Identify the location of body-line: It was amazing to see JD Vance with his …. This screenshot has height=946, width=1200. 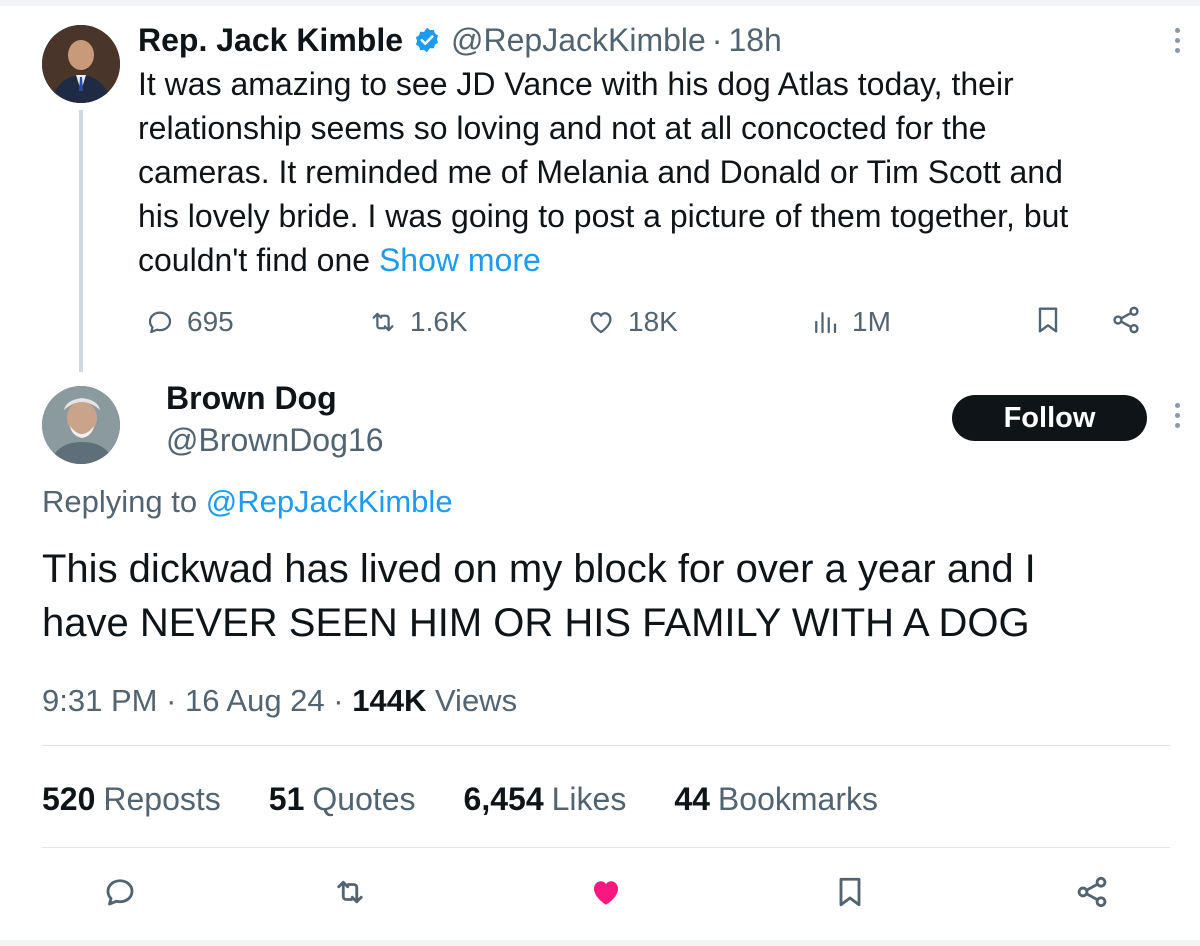
(576, 84).